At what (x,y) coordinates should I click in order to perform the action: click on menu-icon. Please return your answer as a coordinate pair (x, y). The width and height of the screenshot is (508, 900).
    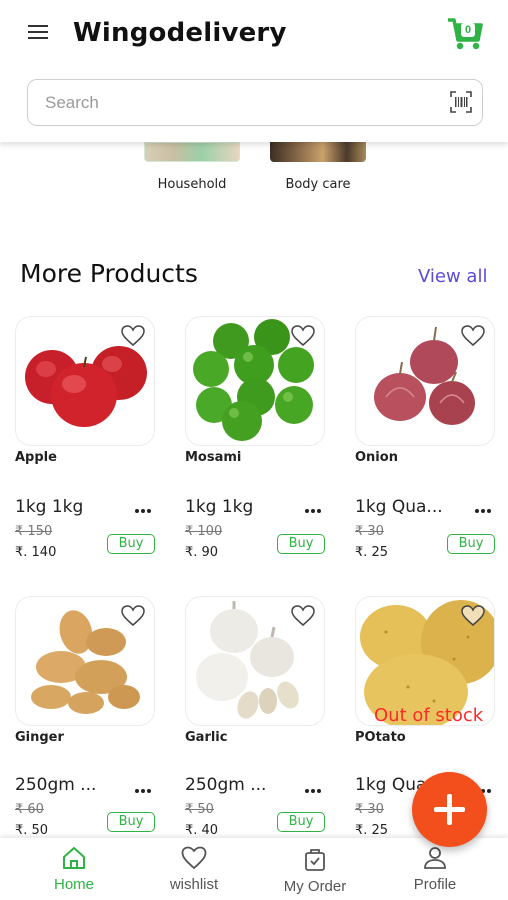
    Looking at the image, I should click on (39, 34).